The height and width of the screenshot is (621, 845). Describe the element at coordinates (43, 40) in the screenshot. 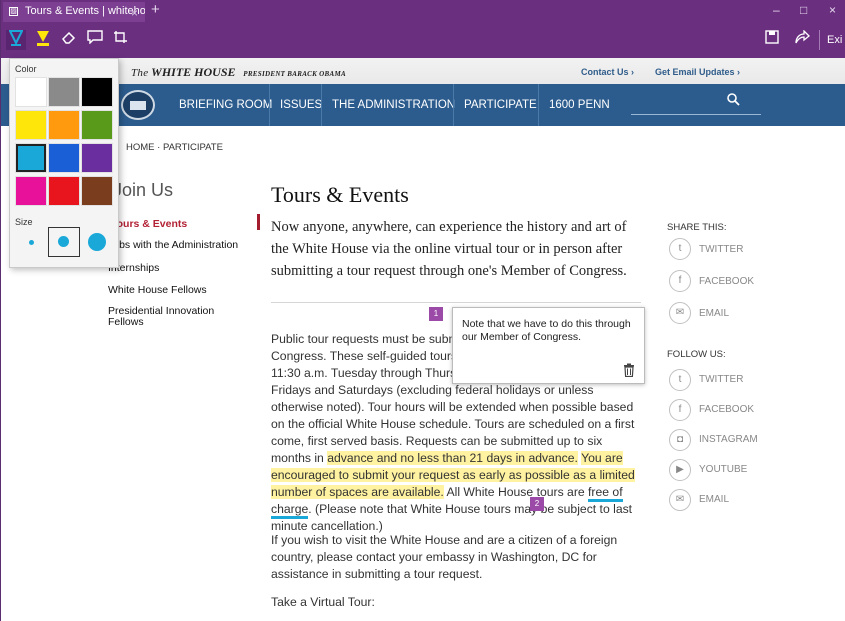

I see `highlighter-icon` at that location.